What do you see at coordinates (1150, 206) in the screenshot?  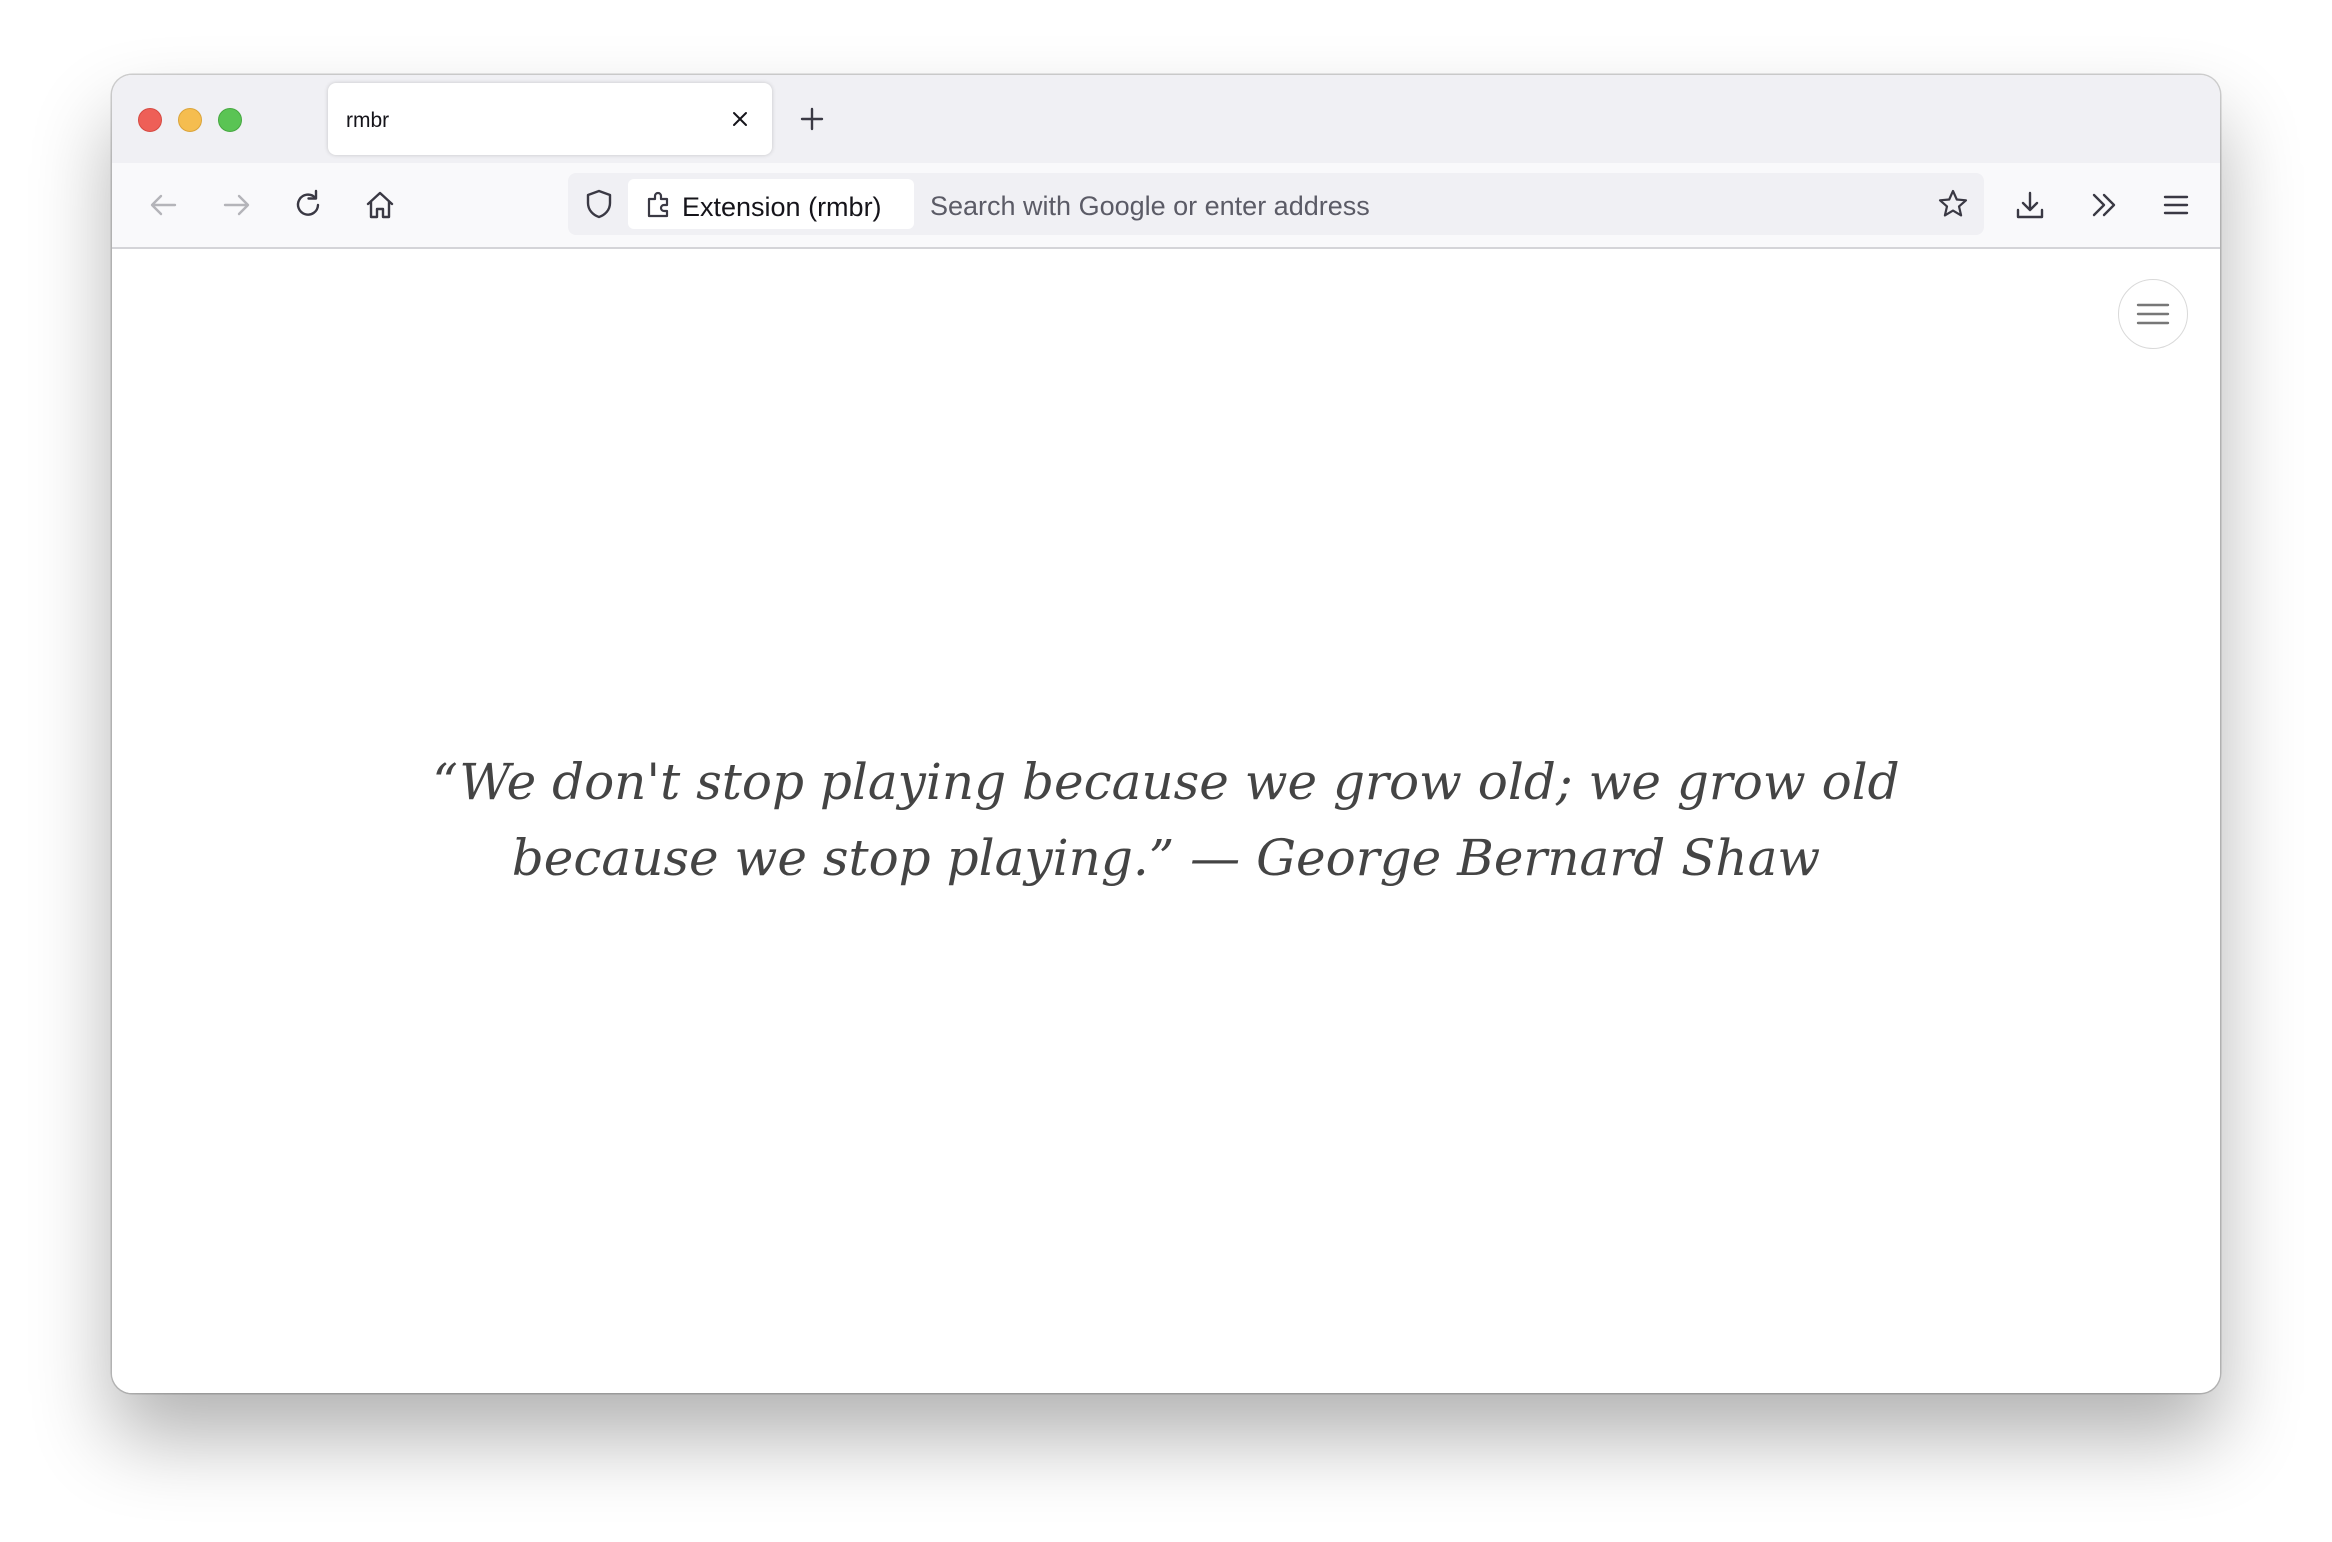 I see `address-input: Search with Google or enter address` at bounding box center [1150, 206].